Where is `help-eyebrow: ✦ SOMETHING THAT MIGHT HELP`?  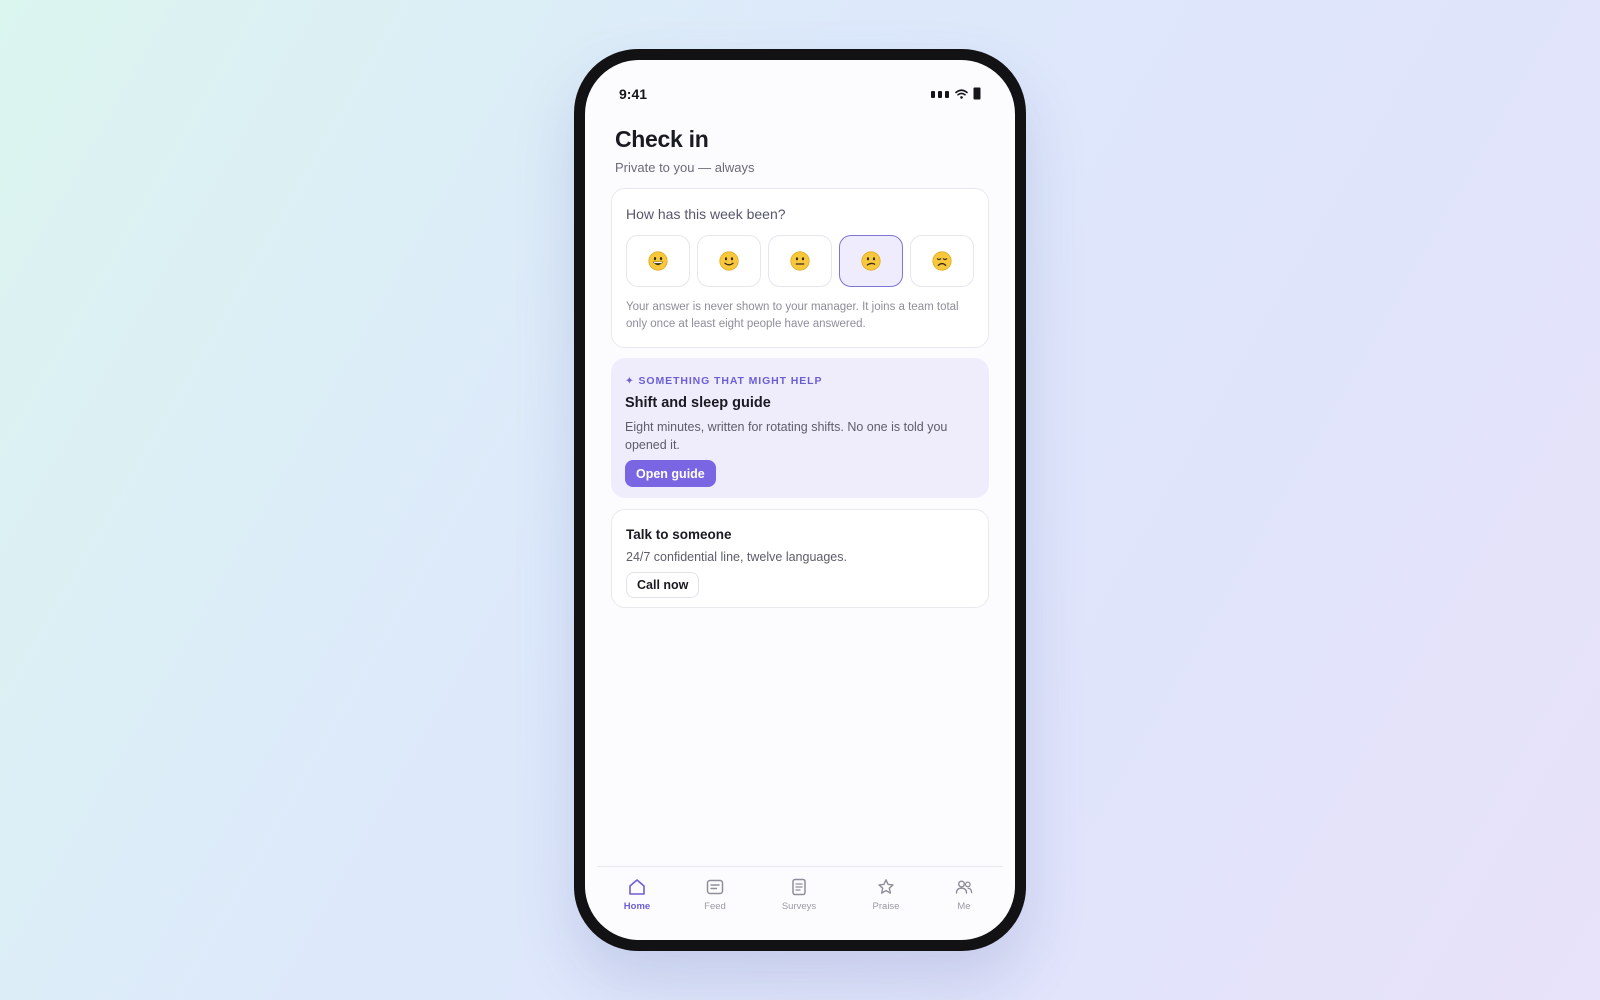 help-eyebrow: ✦ SOMETHING THAT MIGHT HELP is located at coordinates (724, 381).